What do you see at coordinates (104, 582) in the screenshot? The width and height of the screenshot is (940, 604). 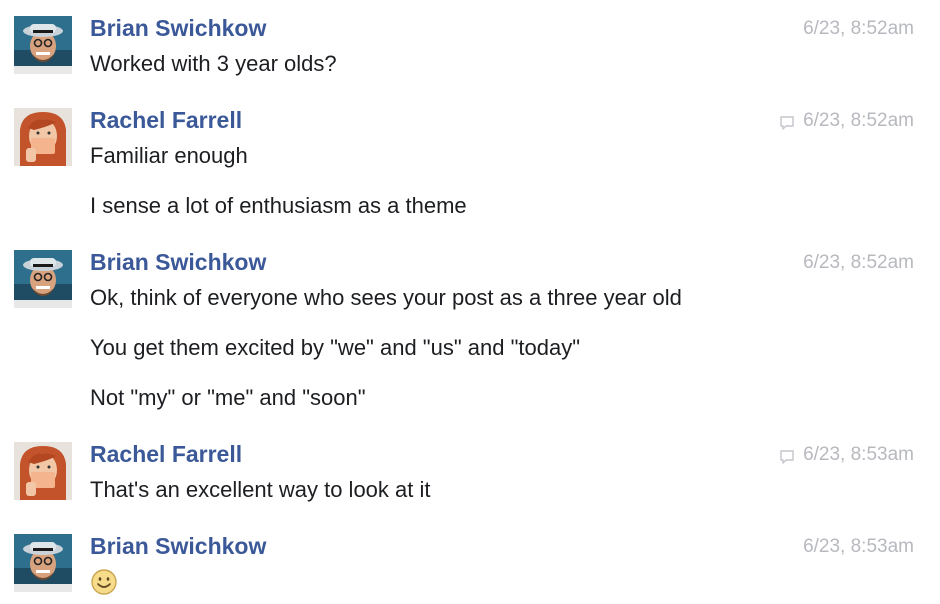 I see `smiley-emoji-icon` at bounding box center [104, 582].